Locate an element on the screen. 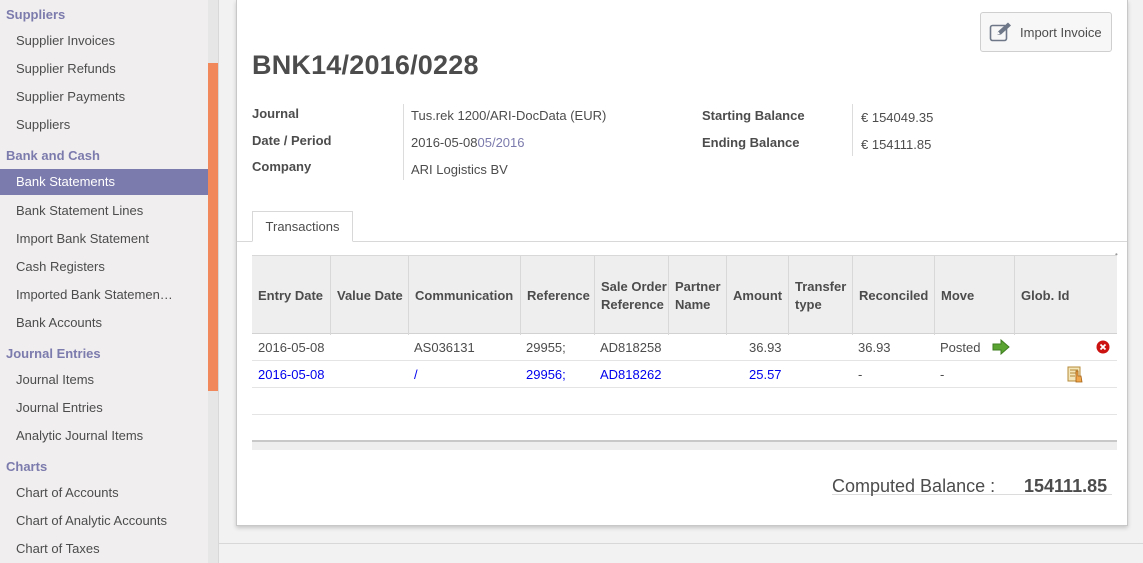  reconciled-cell: 36.93 is located at coordinates (874, 347).